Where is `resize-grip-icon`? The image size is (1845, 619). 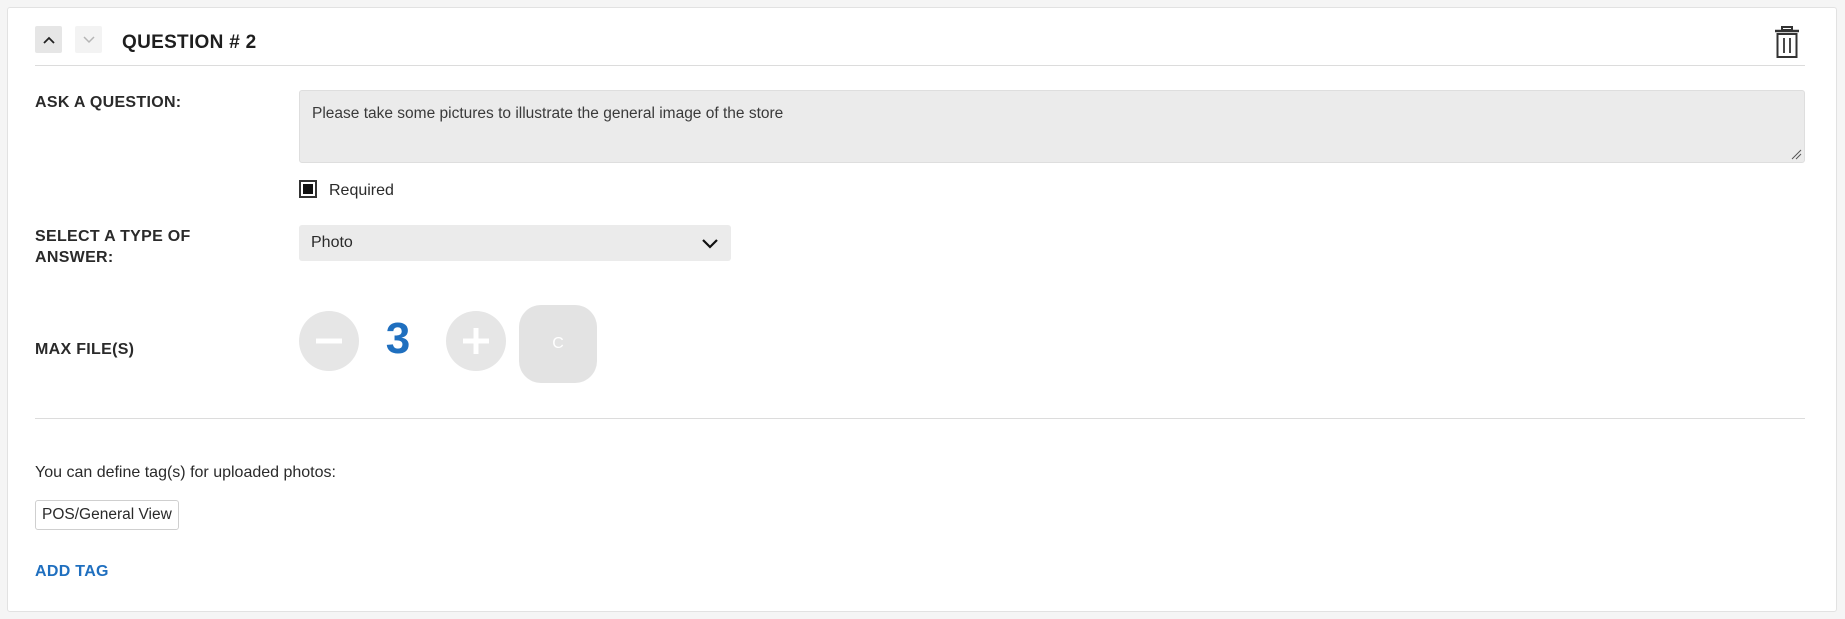 resize-grip-icon is located at coordinates (1796, 154).